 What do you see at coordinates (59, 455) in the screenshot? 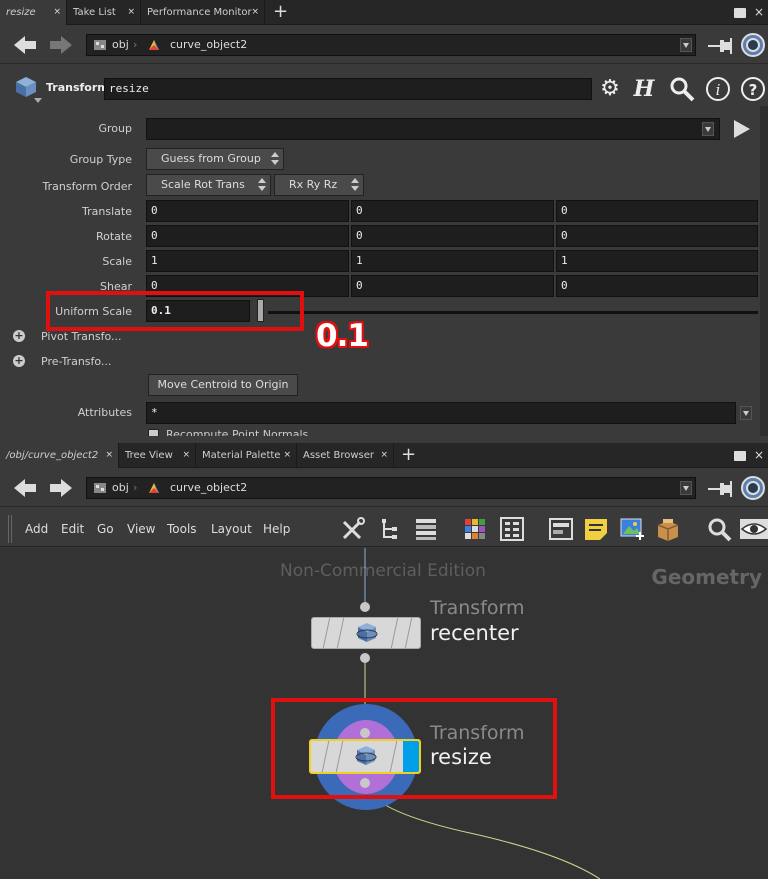
I see `tab-network-path: /obj/curve_object2 ×` at bounding box center [59, 455].